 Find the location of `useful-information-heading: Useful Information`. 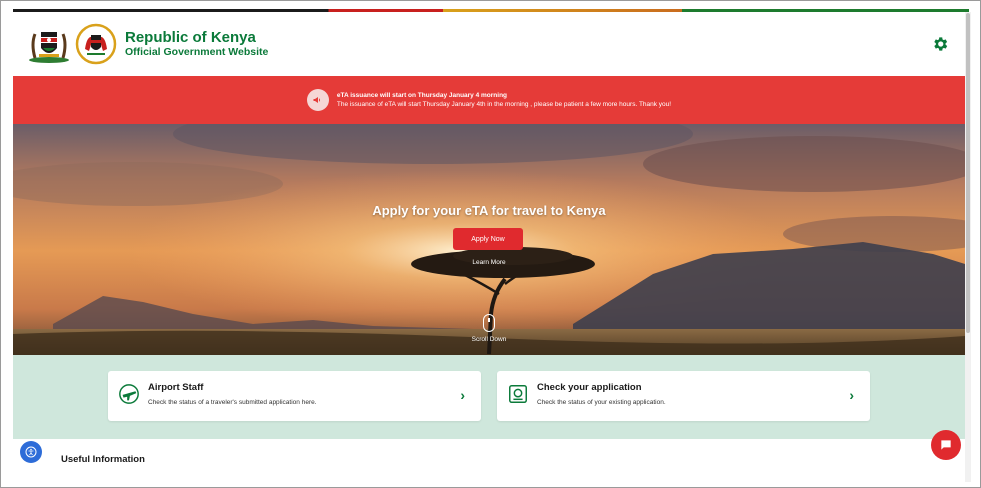

useful-information-heading: Useful Information is located at coordinates (103, 459).